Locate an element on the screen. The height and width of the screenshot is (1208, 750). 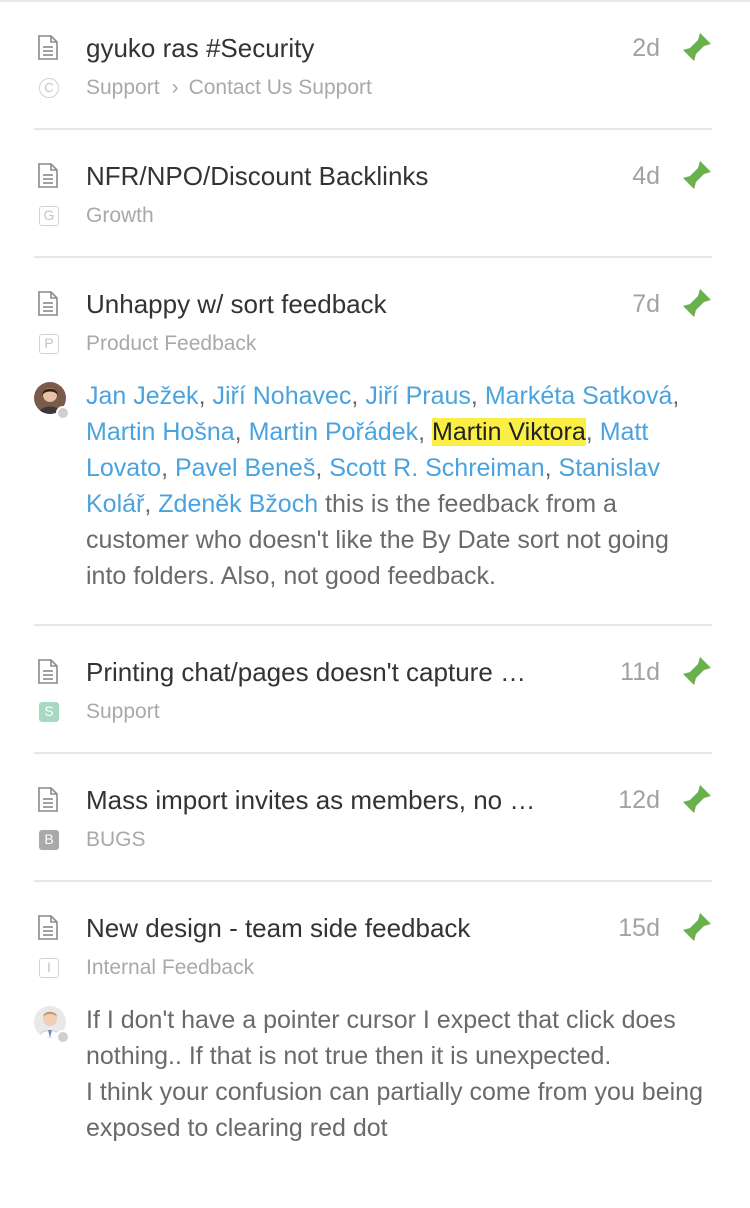
item-age: 2d is located at coordinates (646, 48).